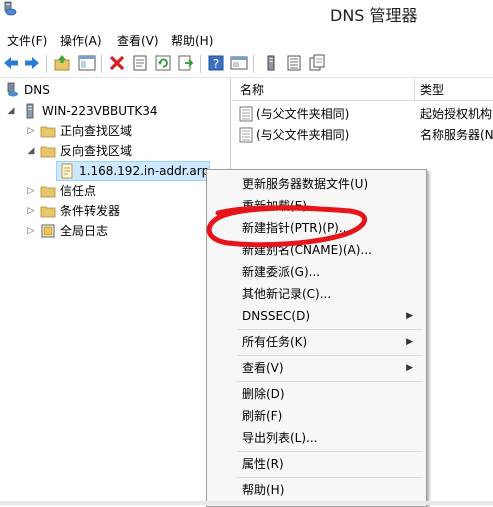 The height and width of the screenshot is (507, 493). What do you see at coordinates (144, 171) in the screenshot?
I see `tree-label: 1.168.192.in-addr.arpa` at bounding box center [144, 171].